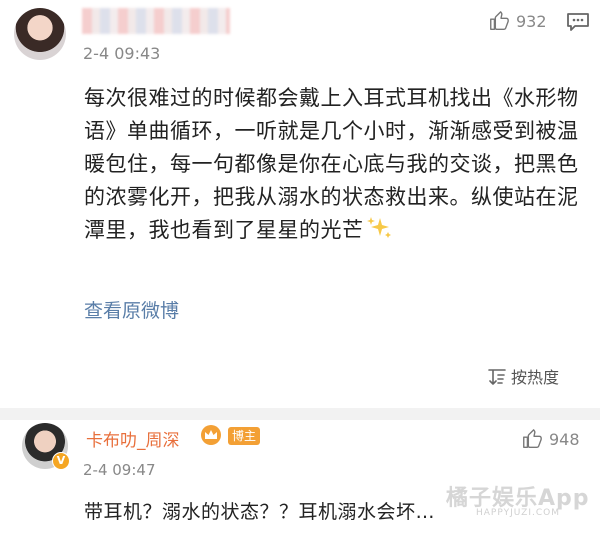 The image size is (600, 536). I want to click on verified-icon: V, so click(61, 461).